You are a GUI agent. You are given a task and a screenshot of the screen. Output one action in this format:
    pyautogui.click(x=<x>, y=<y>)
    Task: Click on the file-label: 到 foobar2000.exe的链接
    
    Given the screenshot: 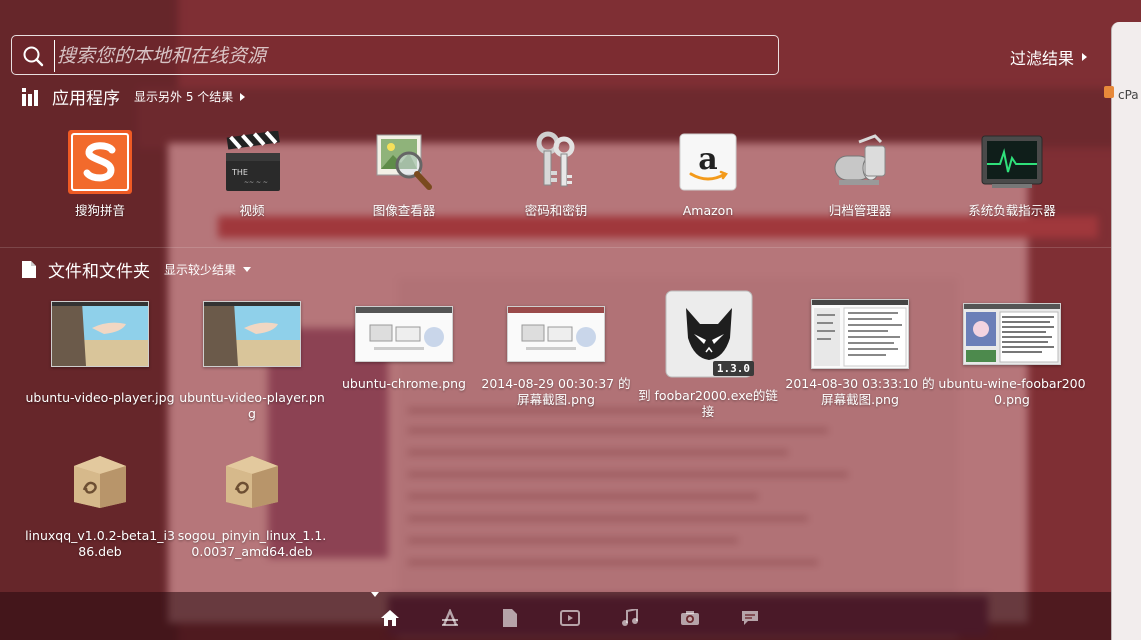 What is the action you would take?
    pyautogui.click(x=708, y=403)
    